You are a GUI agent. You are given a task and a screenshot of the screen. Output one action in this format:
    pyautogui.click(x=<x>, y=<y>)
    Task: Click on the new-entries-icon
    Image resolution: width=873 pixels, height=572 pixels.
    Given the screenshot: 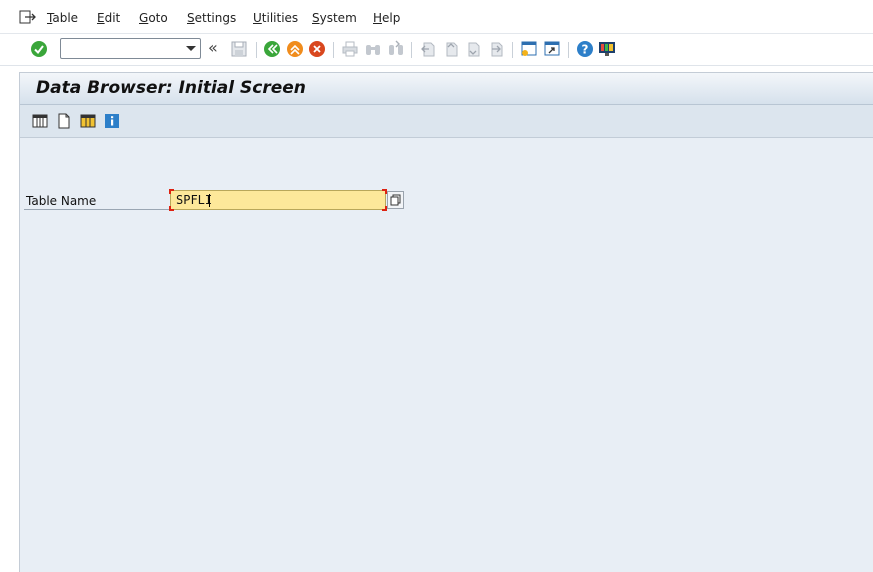 What is the action you would take?
    pyautogui.click(x=64, y=121)
    